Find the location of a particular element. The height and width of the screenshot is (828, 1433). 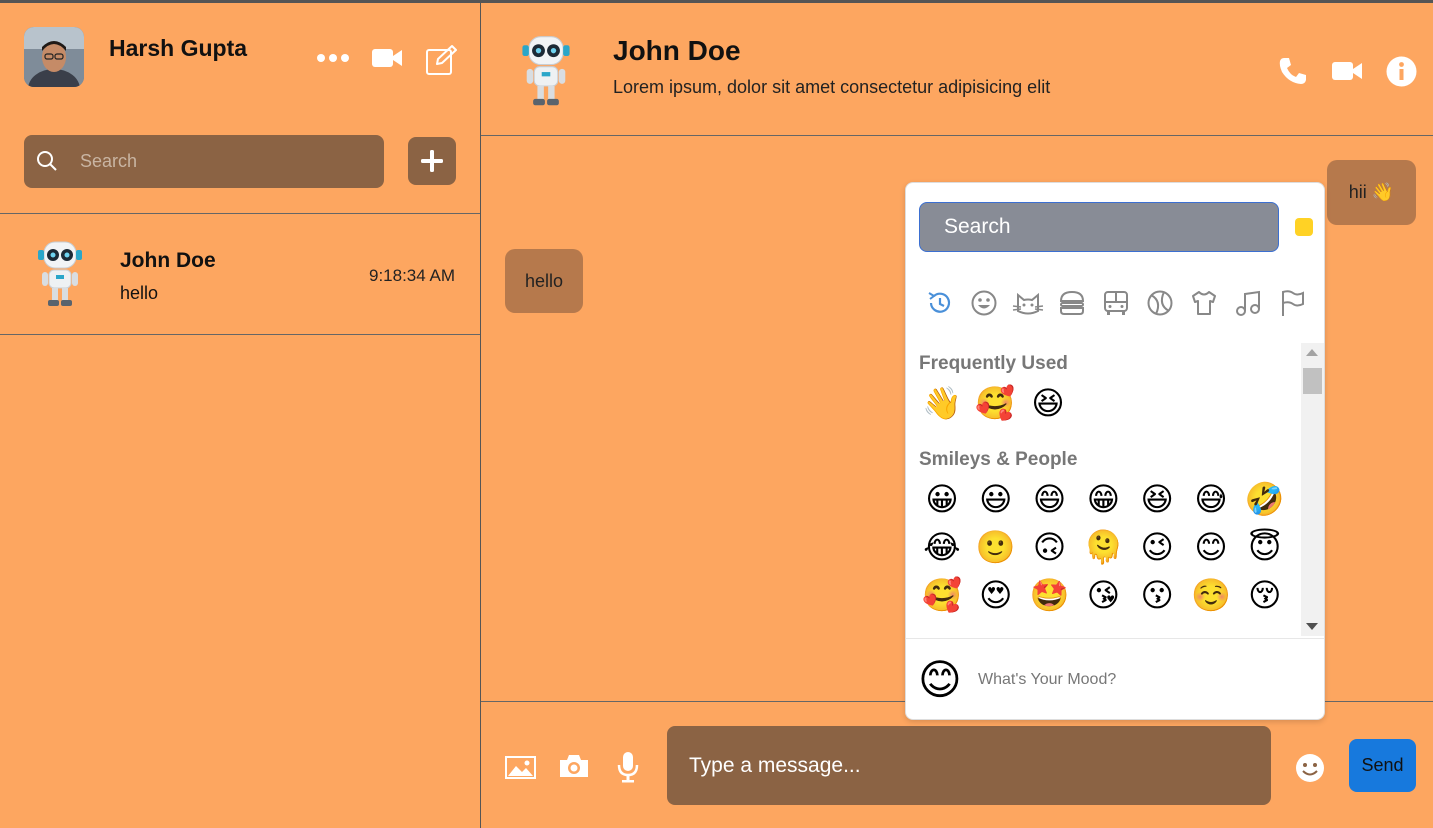

emoji-button: 🙂 is located at coordinates (996, 547).